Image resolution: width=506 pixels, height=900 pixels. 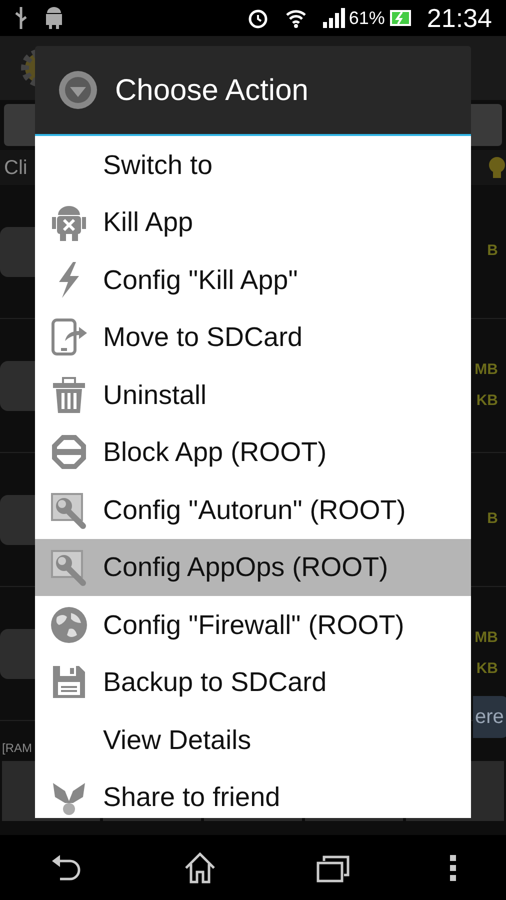 I want to click on menu-item: Backup to SDCard, so click(x=253, y=682).